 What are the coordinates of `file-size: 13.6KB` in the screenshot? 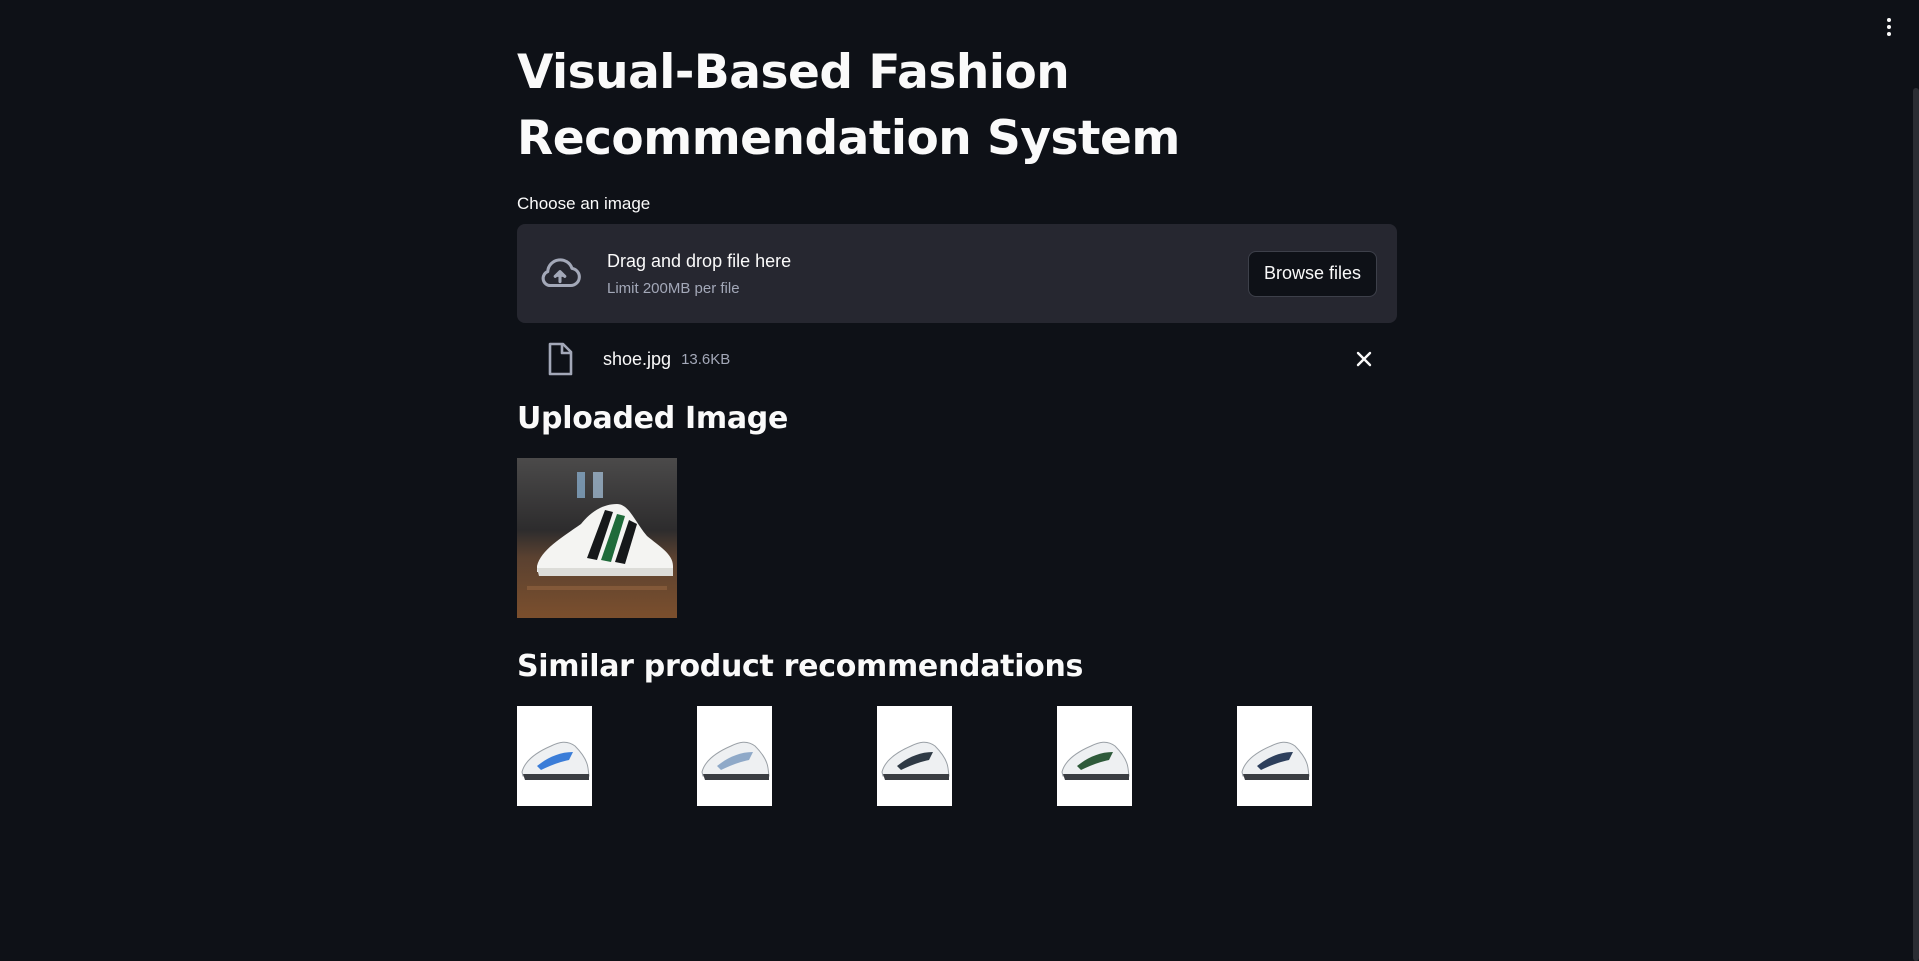 It's located at (706, 359).